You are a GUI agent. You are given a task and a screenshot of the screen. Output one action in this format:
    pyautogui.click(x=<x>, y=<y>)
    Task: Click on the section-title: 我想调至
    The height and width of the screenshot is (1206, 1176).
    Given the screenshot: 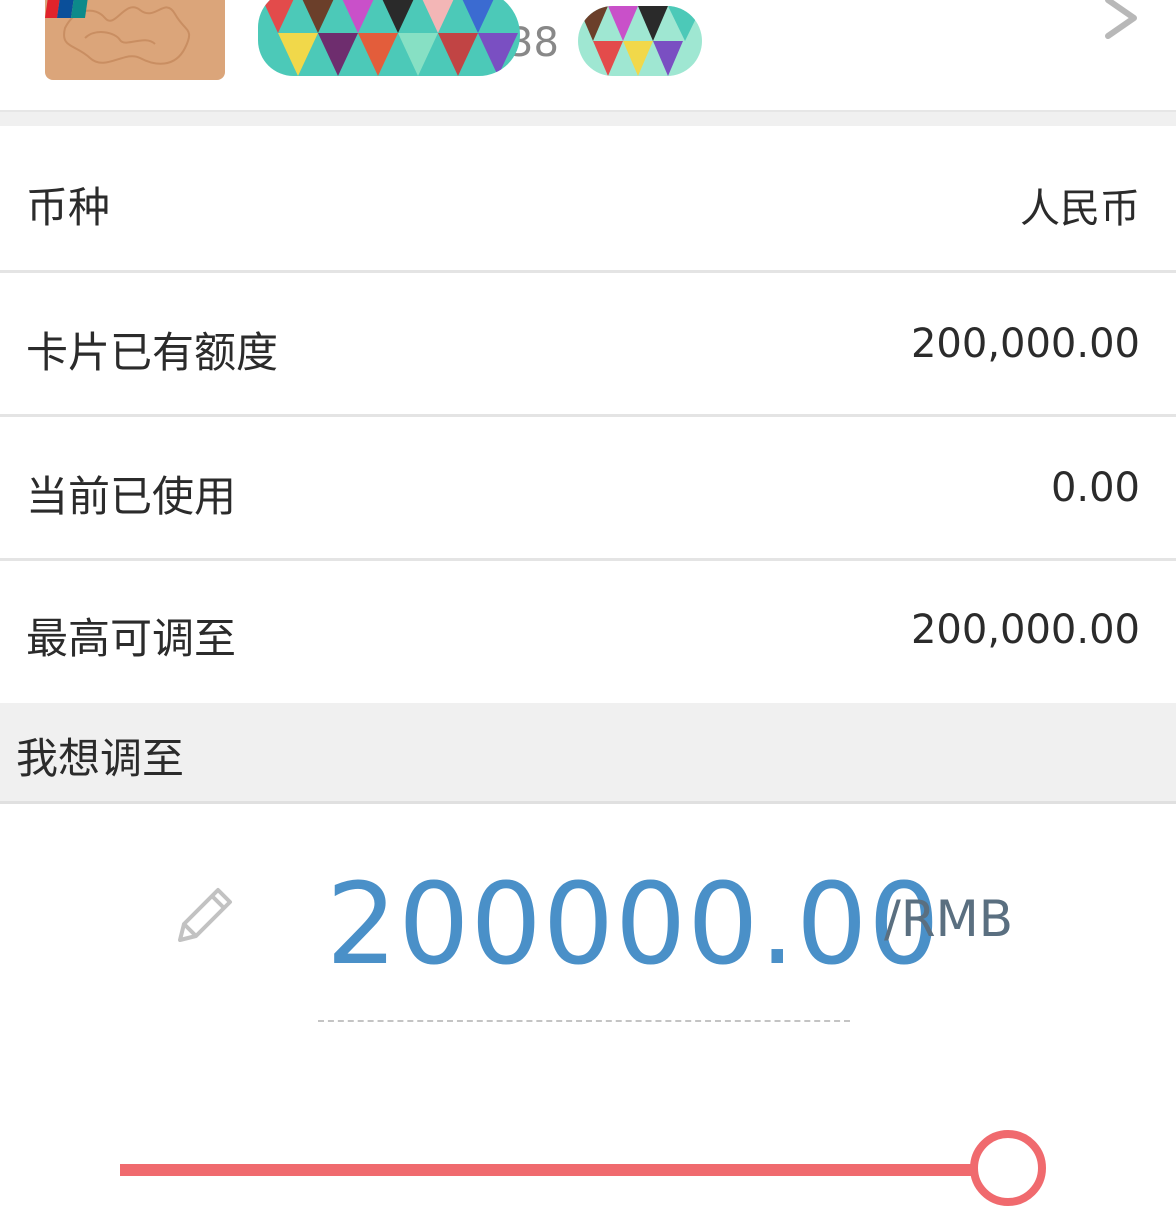 What is the action you would take?
    pyautogui.click(x=100, y=758)
    